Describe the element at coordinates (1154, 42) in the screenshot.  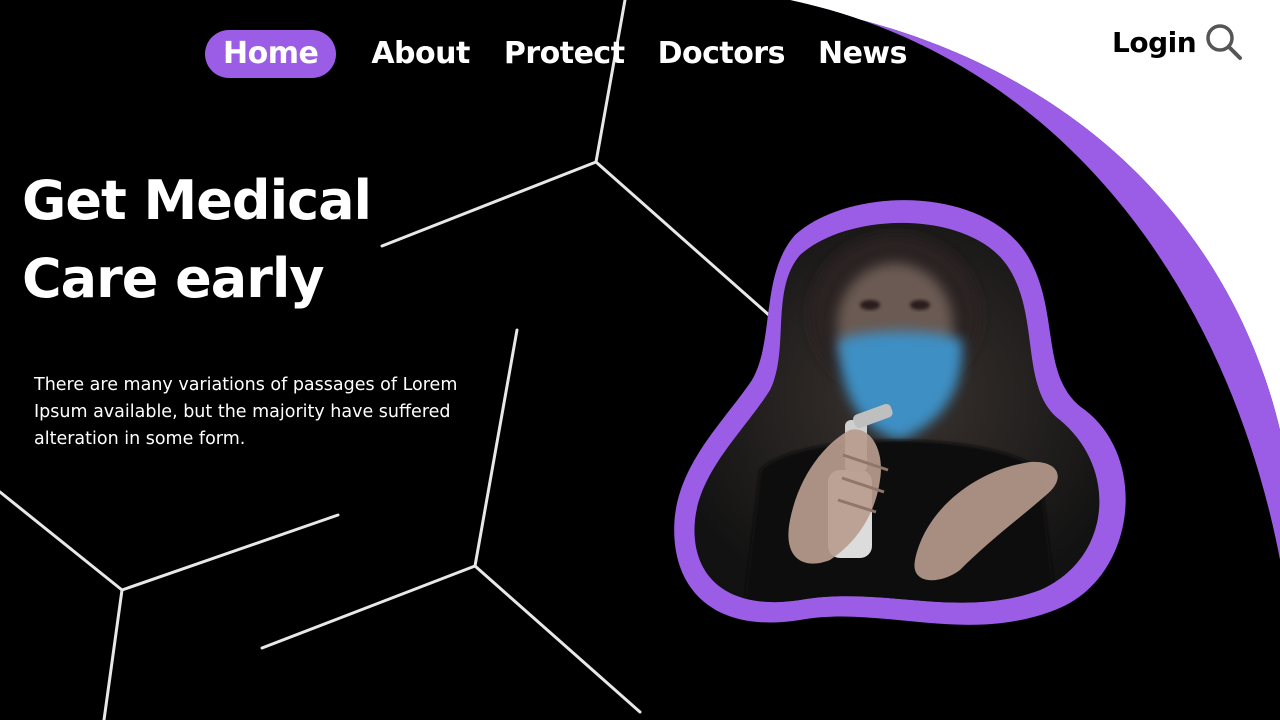
I see `login-link: Login` at that location.